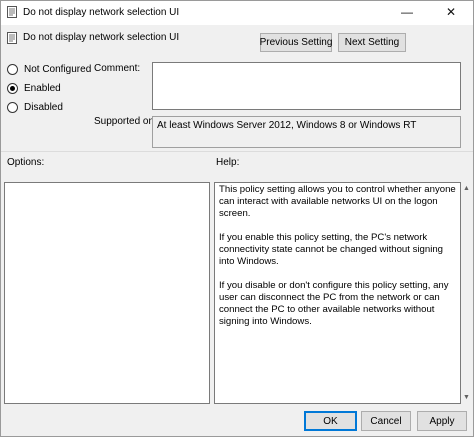 This screenshot has width=474, height=437. What do you see at coordinates (372, 42) in the screenshot?
I see `next-setting-button: Next Setting` at bounding box center [372, 42].